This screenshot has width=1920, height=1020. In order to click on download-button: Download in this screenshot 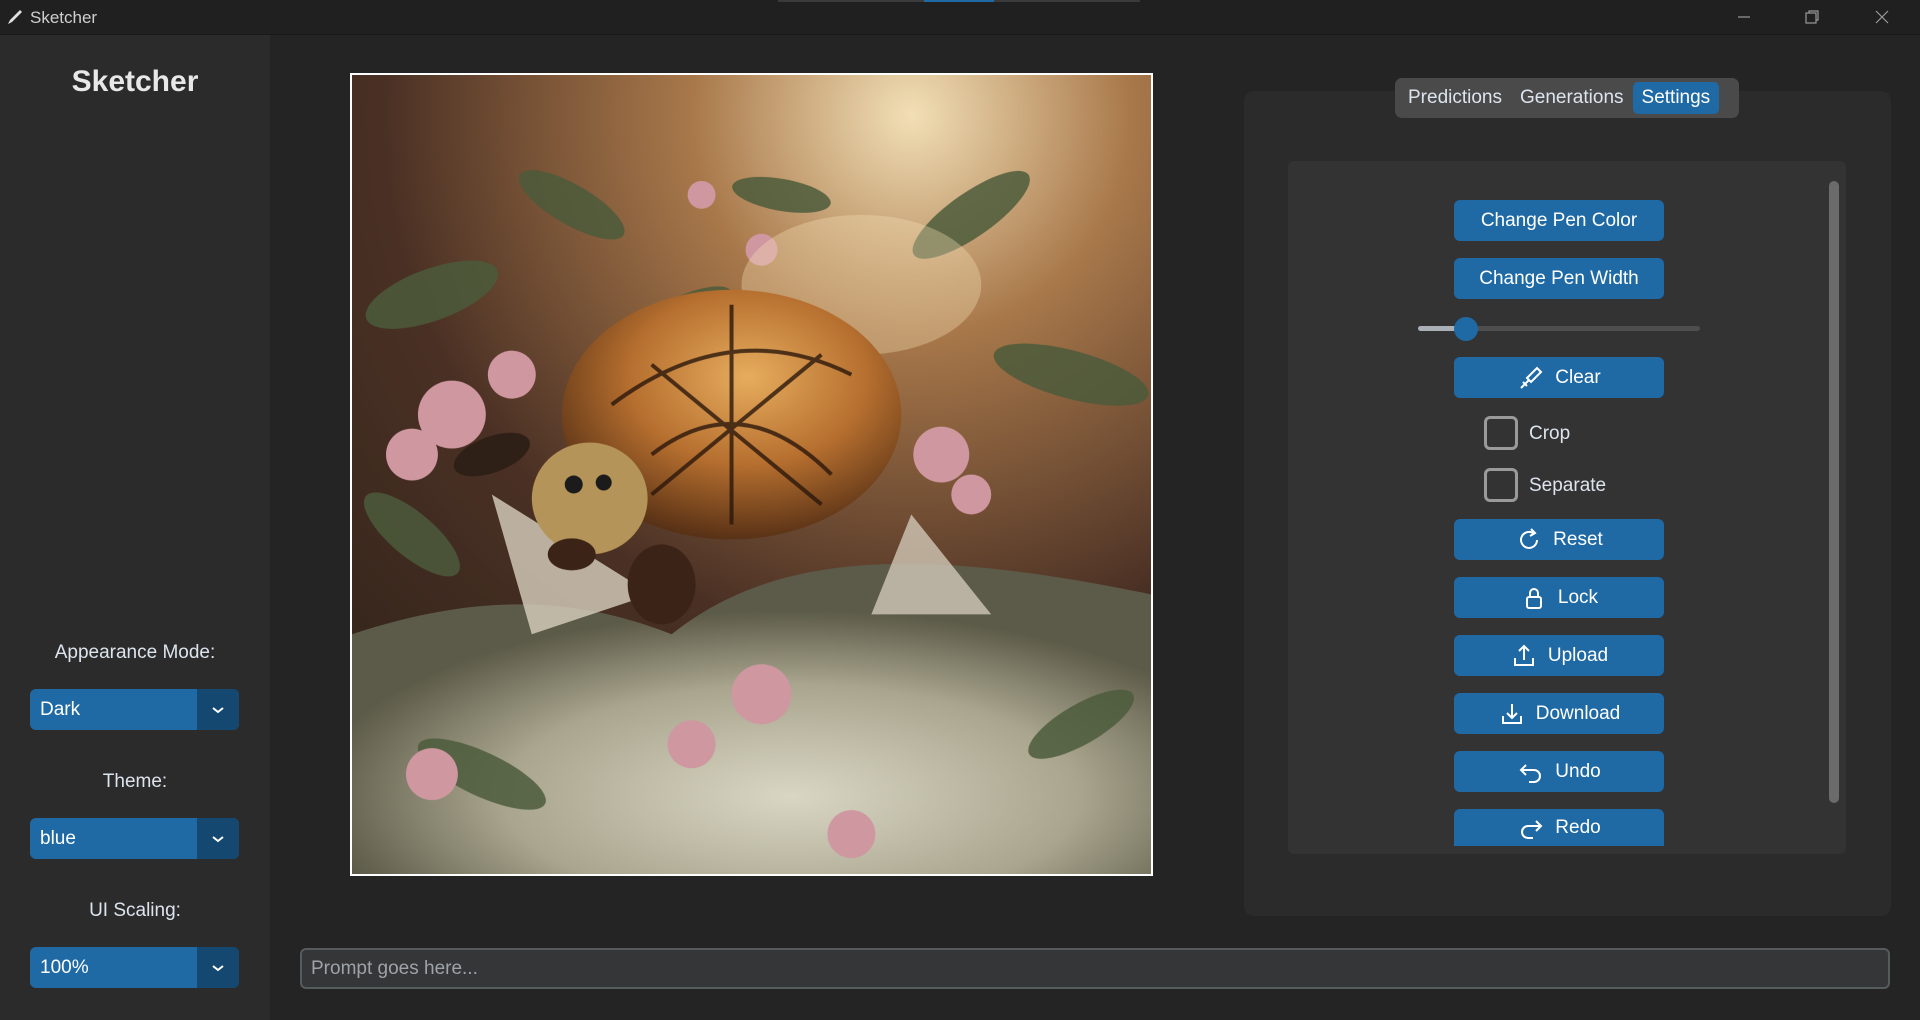, I will do `click(1559, 713)`.